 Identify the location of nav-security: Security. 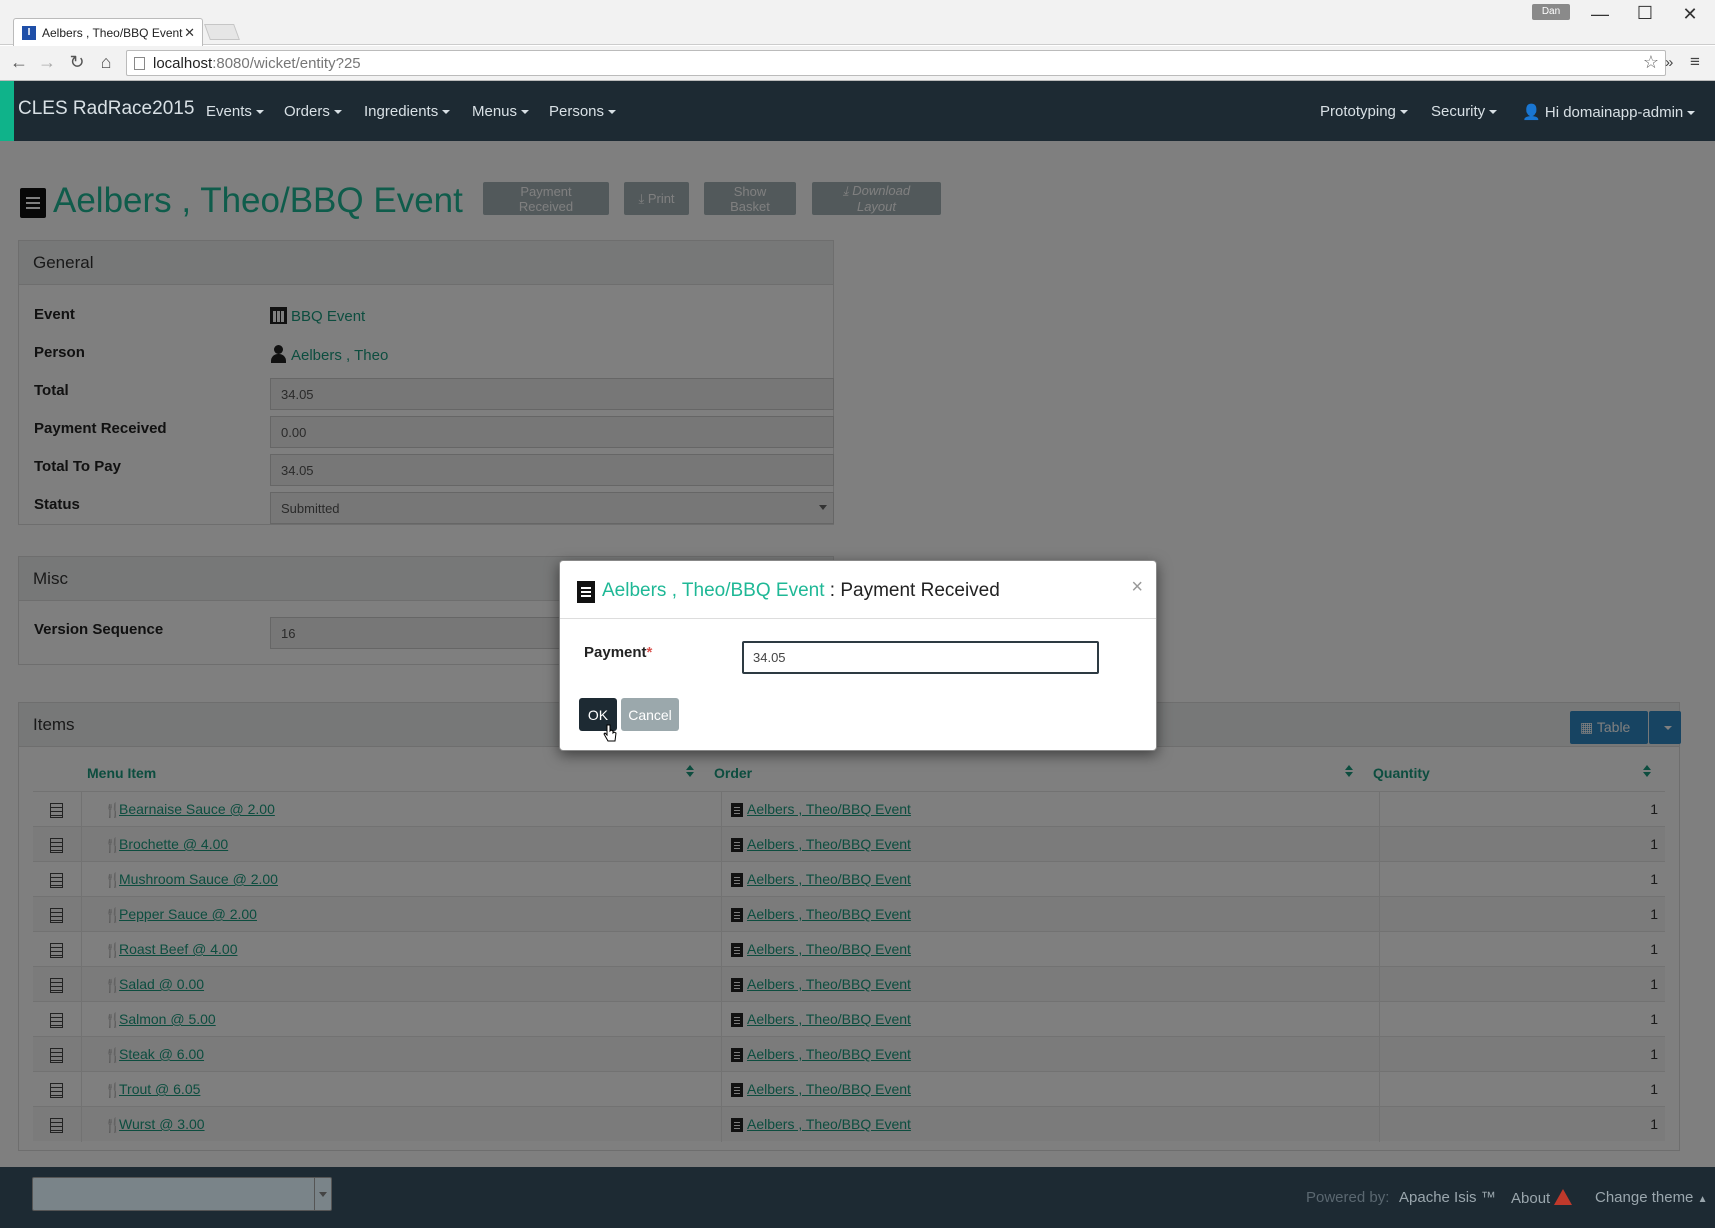
(1464, 111).